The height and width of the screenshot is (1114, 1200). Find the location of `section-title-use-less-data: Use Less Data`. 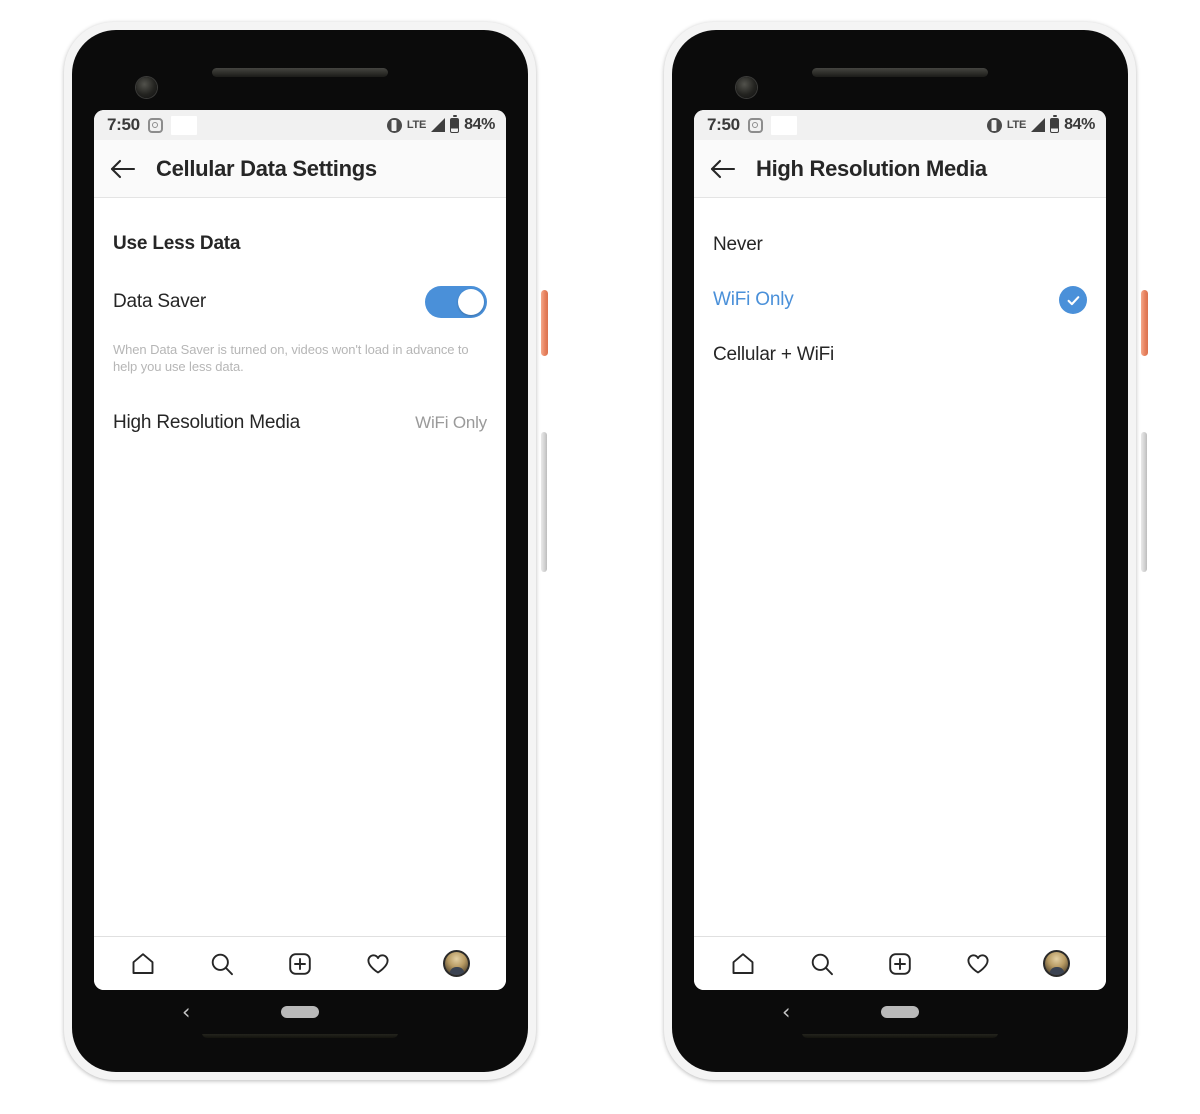

section-title-use-less-data: Use Less Data is located at coordinates (177, 243).